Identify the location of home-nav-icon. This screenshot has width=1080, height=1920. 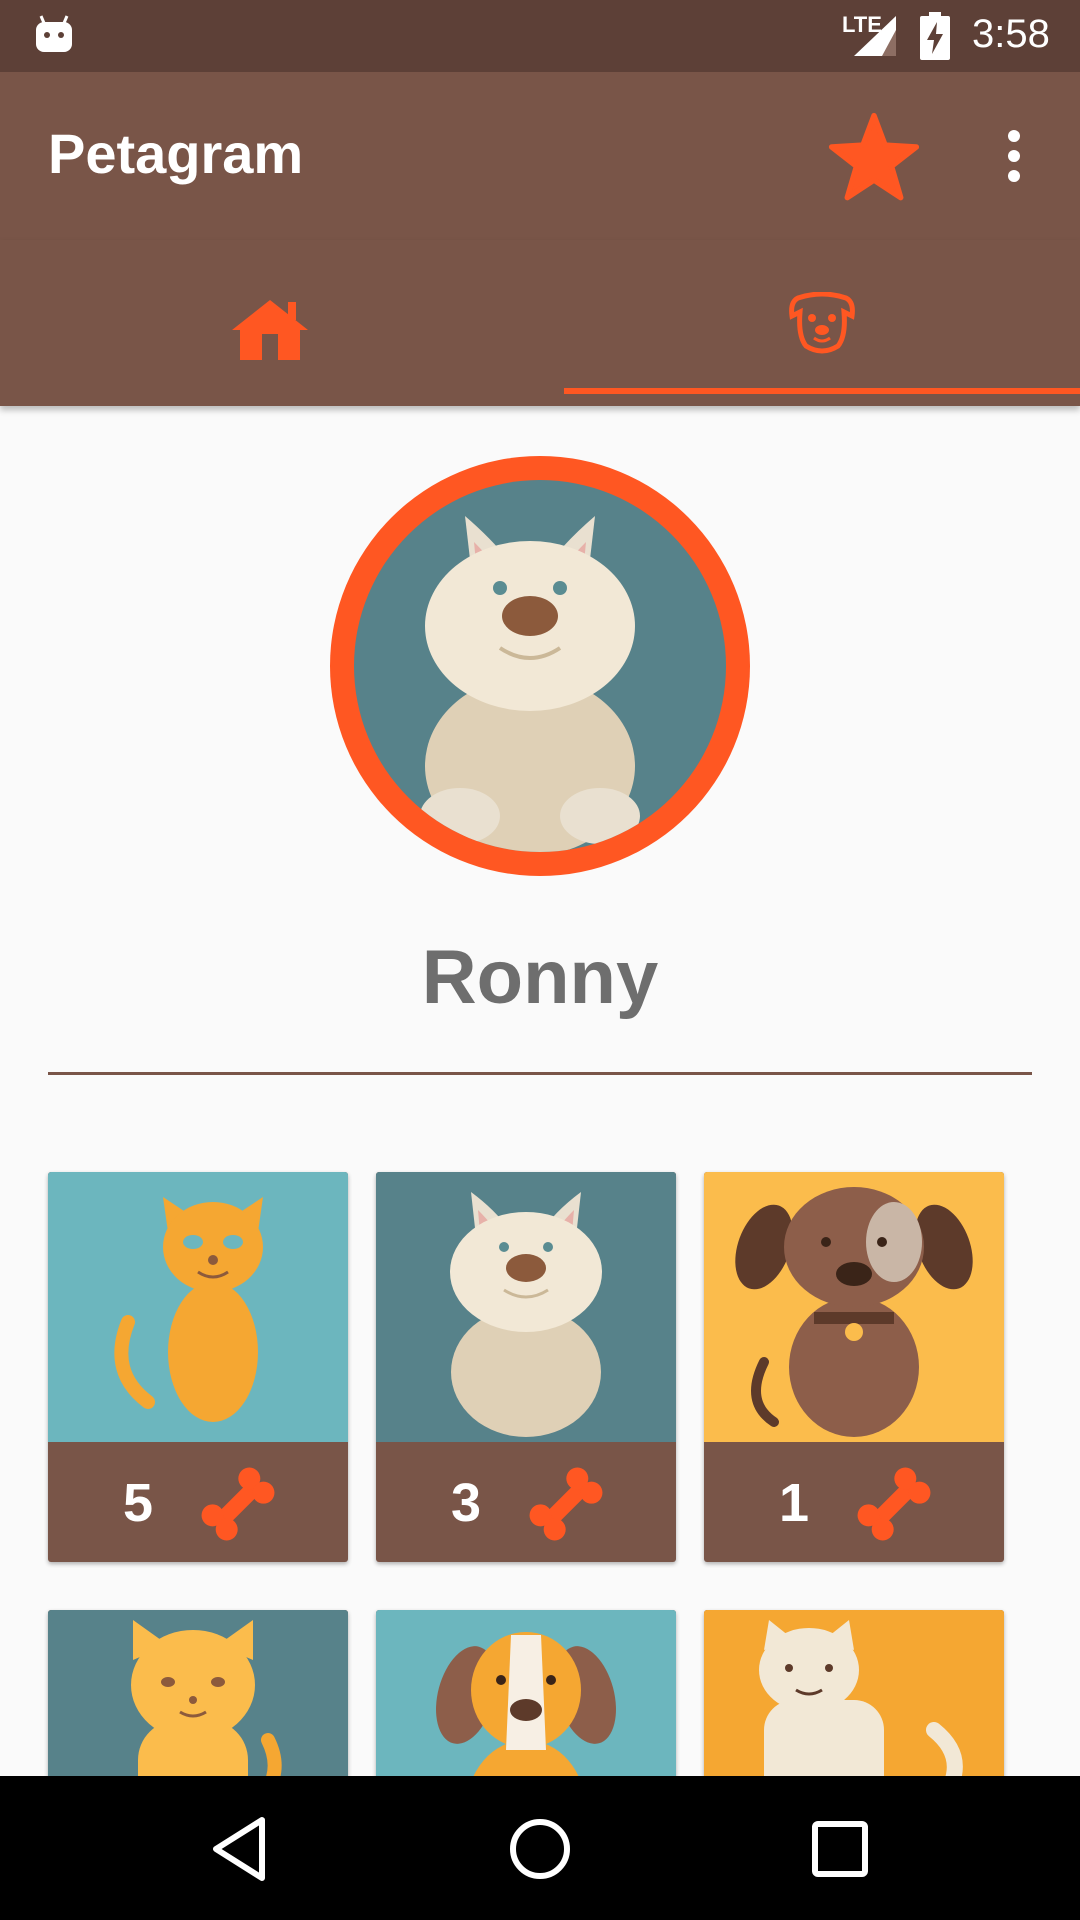
(540, 1849).